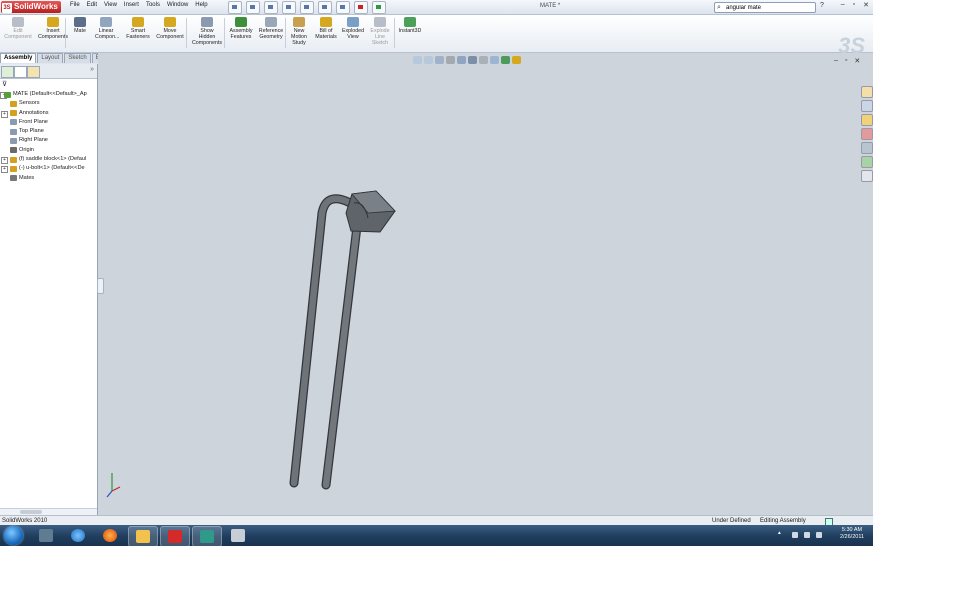  Describe the element at coordinates (289, 7) in the screenshot. I see `print-icon` at that location.